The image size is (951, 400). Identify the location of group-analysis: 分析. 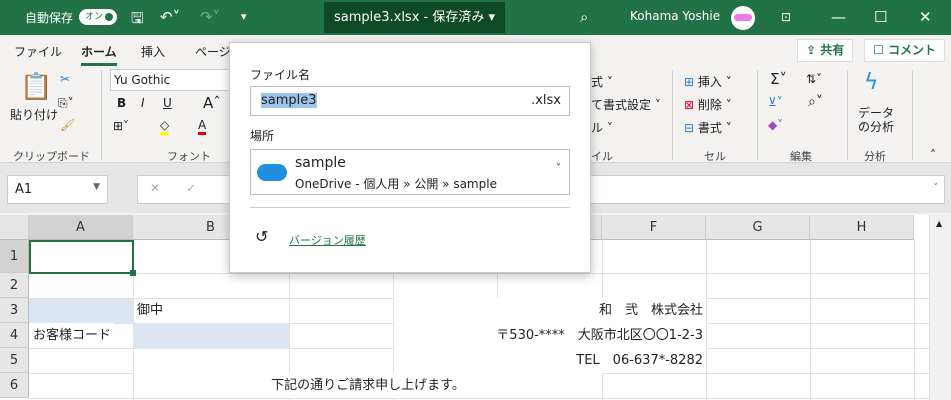
(875, 156).